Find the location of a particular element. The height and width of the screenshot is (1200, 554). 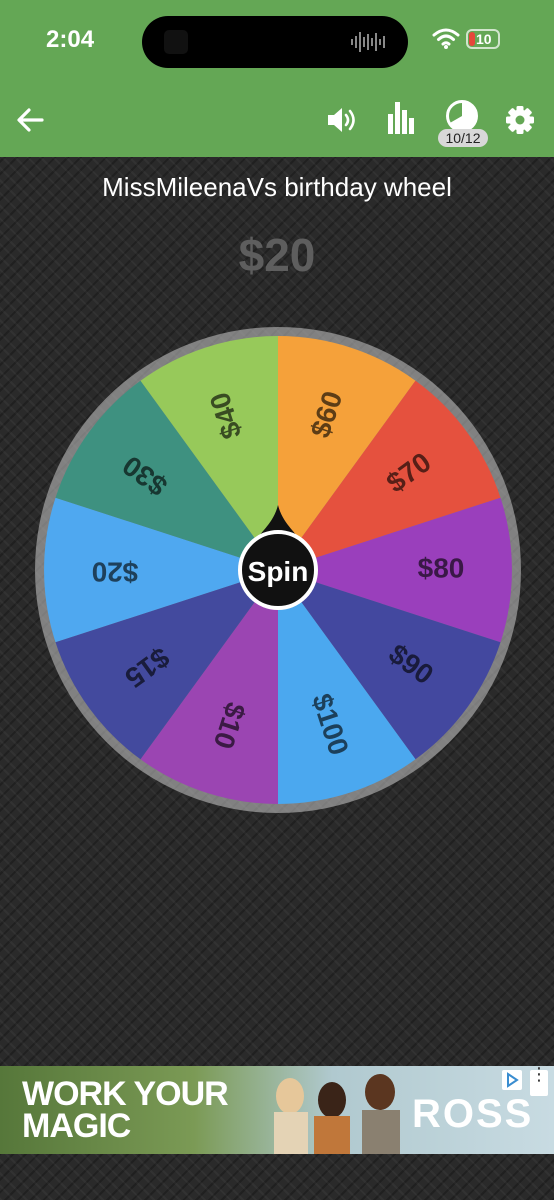

ad-models-image is located at coordinates (337, 1114).